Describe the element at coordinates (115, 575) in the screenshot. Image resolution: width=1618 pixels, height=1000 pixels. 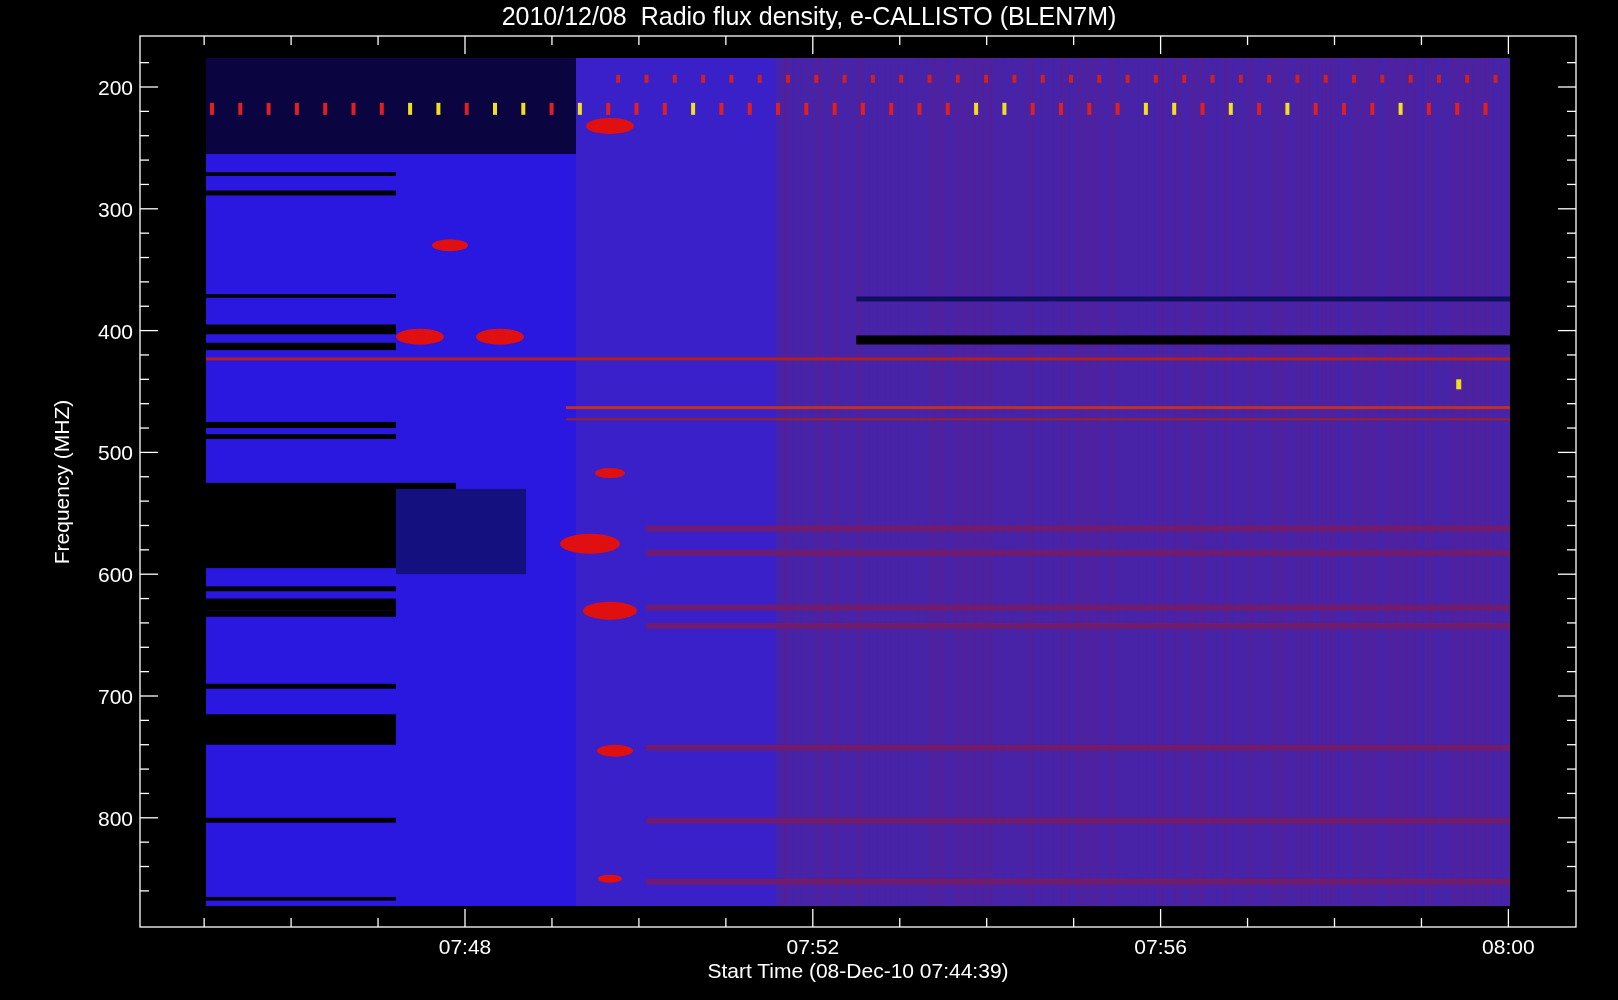
I see `y-tick-label: 600` at that location.